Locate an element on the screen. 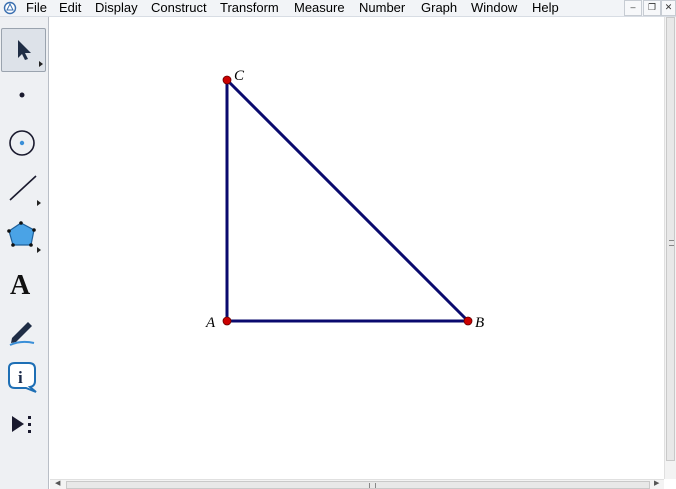 The height and width of the screenshot is (489, 676). custom-tool is located at coordinates (23, 425).